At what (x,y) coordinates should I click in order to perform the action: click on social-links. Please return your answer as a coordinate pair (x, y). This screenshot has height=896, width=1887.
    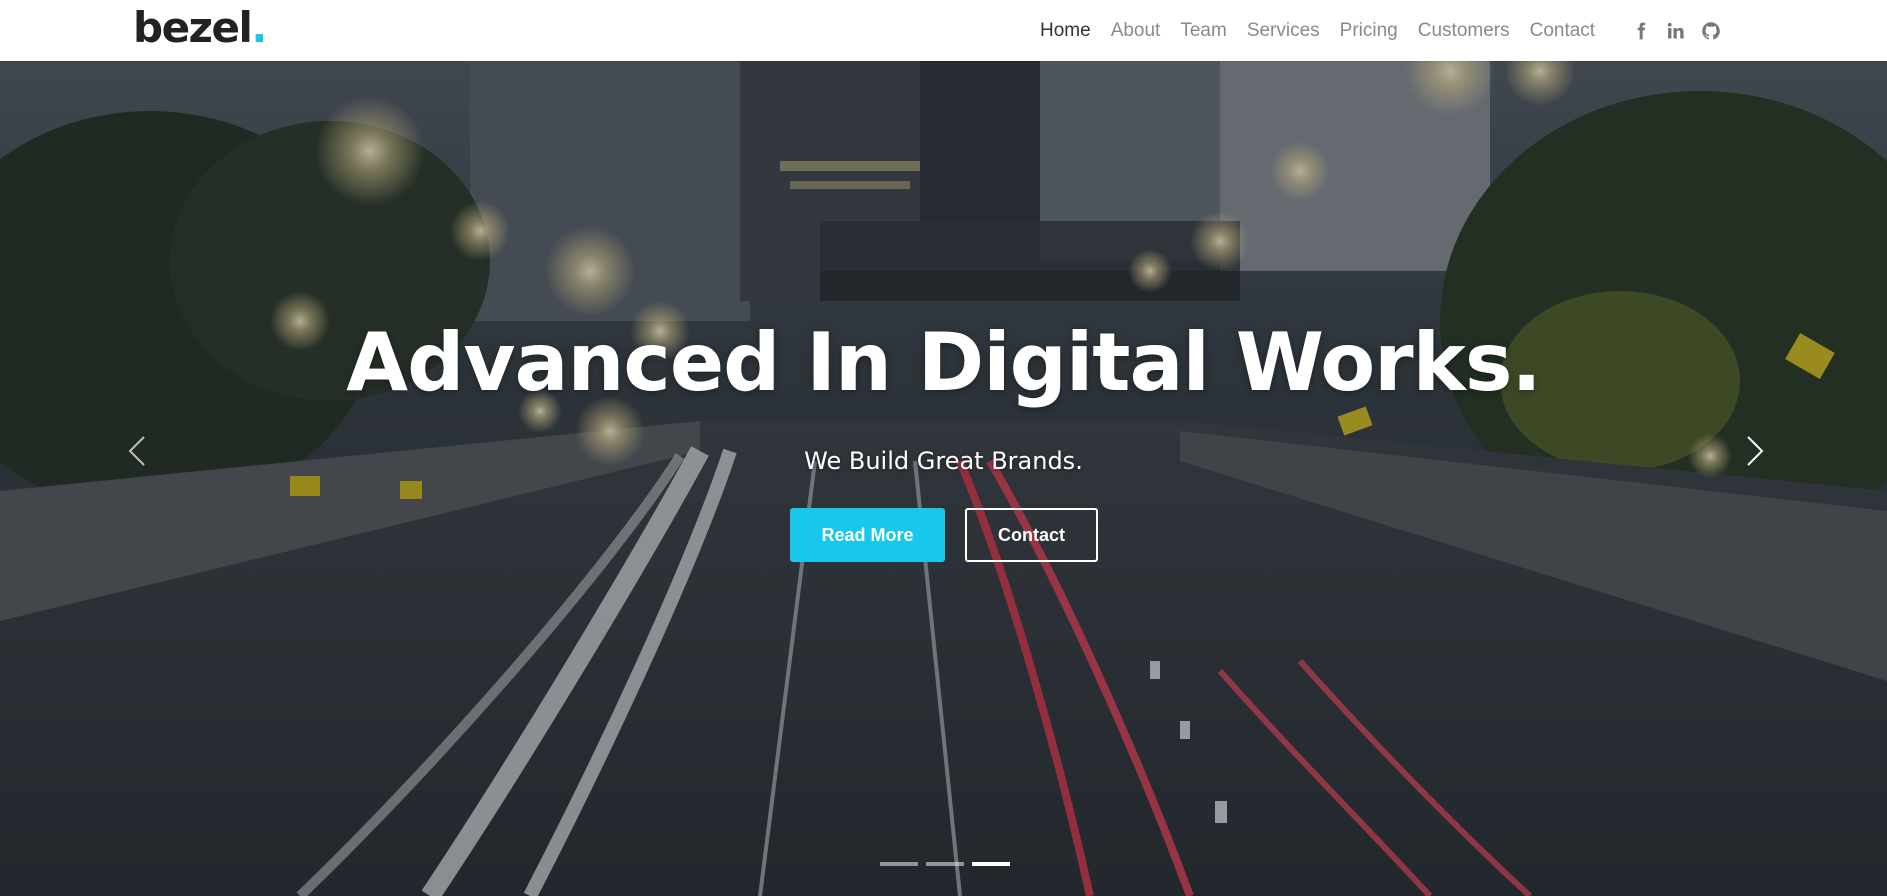
    Looking at the image, I should click on (1682, 30).